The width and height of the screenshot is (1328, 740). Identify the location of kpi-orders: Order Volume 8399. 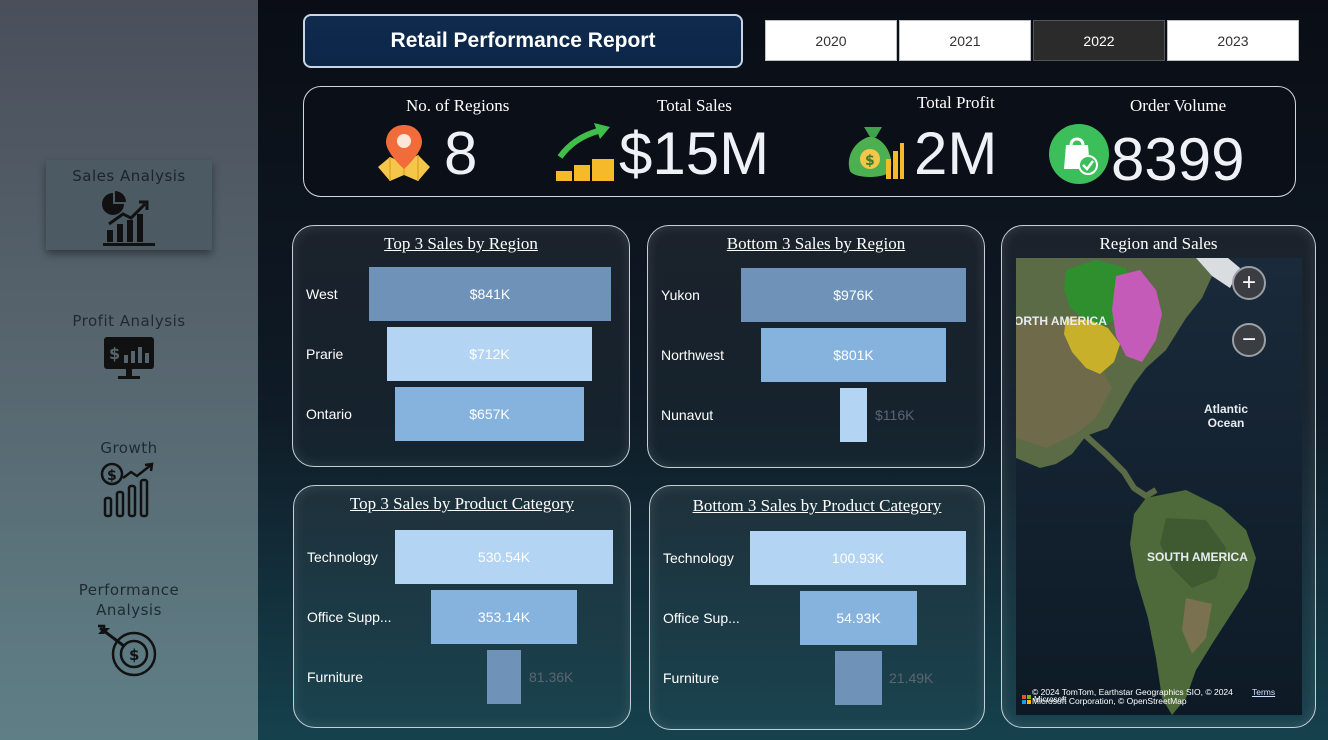
(1170, 142).